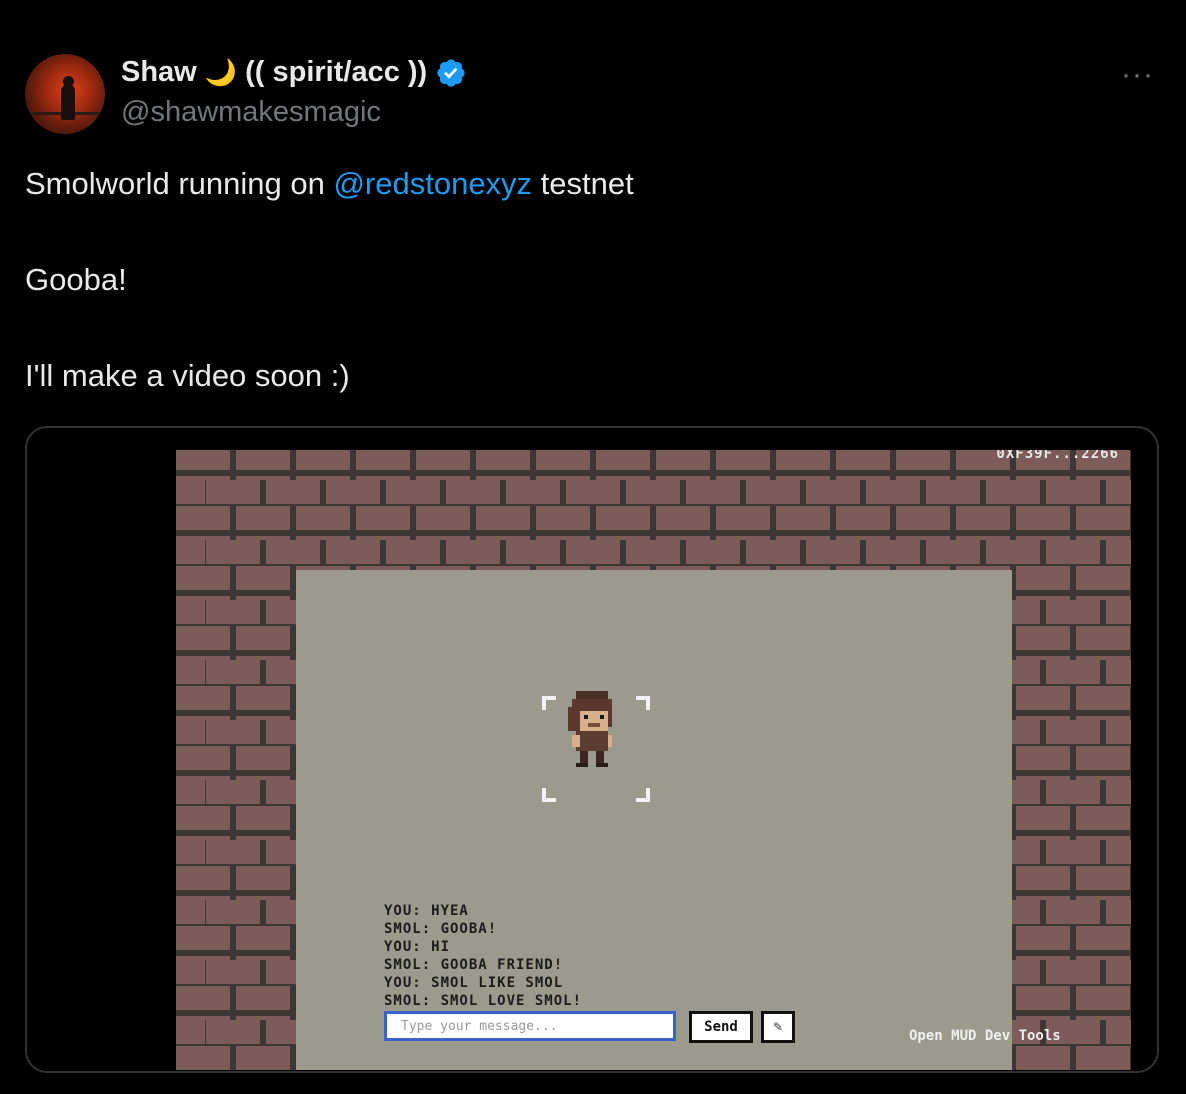 The height and width of the screenshot is (1094, 1186). What do you see at coordinates (251, 112) in the screenshot?
I see `author-handle: @shawmakesmagic` at bounding box center [251, 112].